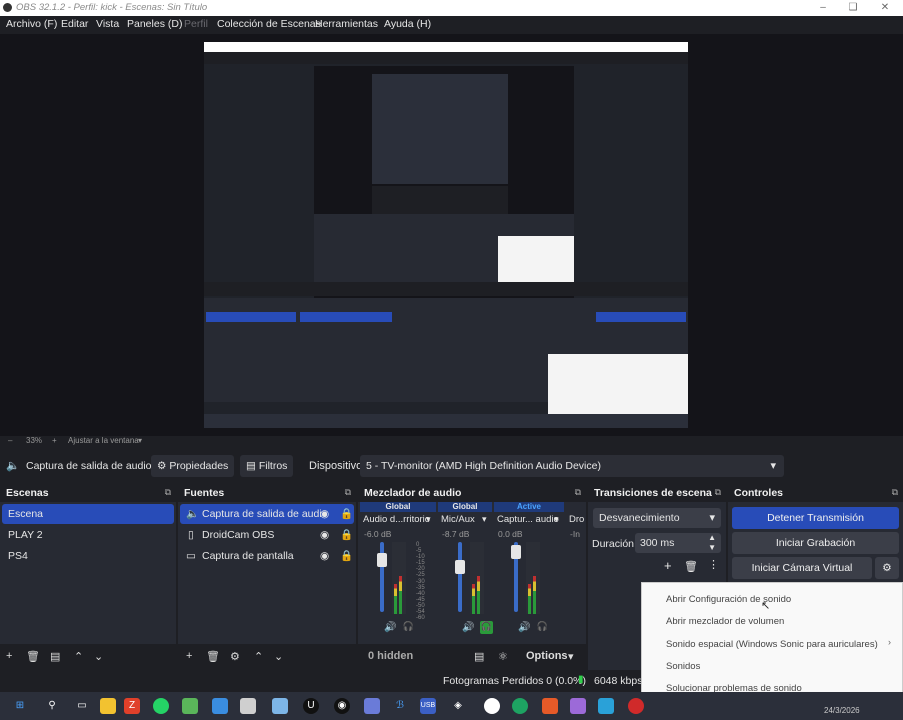 Image resolution: width=903 pixels, height=720 pixels. Describe the element at coordinates (503, 656) in the screenshot. I see `link-icon: ⚛` at that location.